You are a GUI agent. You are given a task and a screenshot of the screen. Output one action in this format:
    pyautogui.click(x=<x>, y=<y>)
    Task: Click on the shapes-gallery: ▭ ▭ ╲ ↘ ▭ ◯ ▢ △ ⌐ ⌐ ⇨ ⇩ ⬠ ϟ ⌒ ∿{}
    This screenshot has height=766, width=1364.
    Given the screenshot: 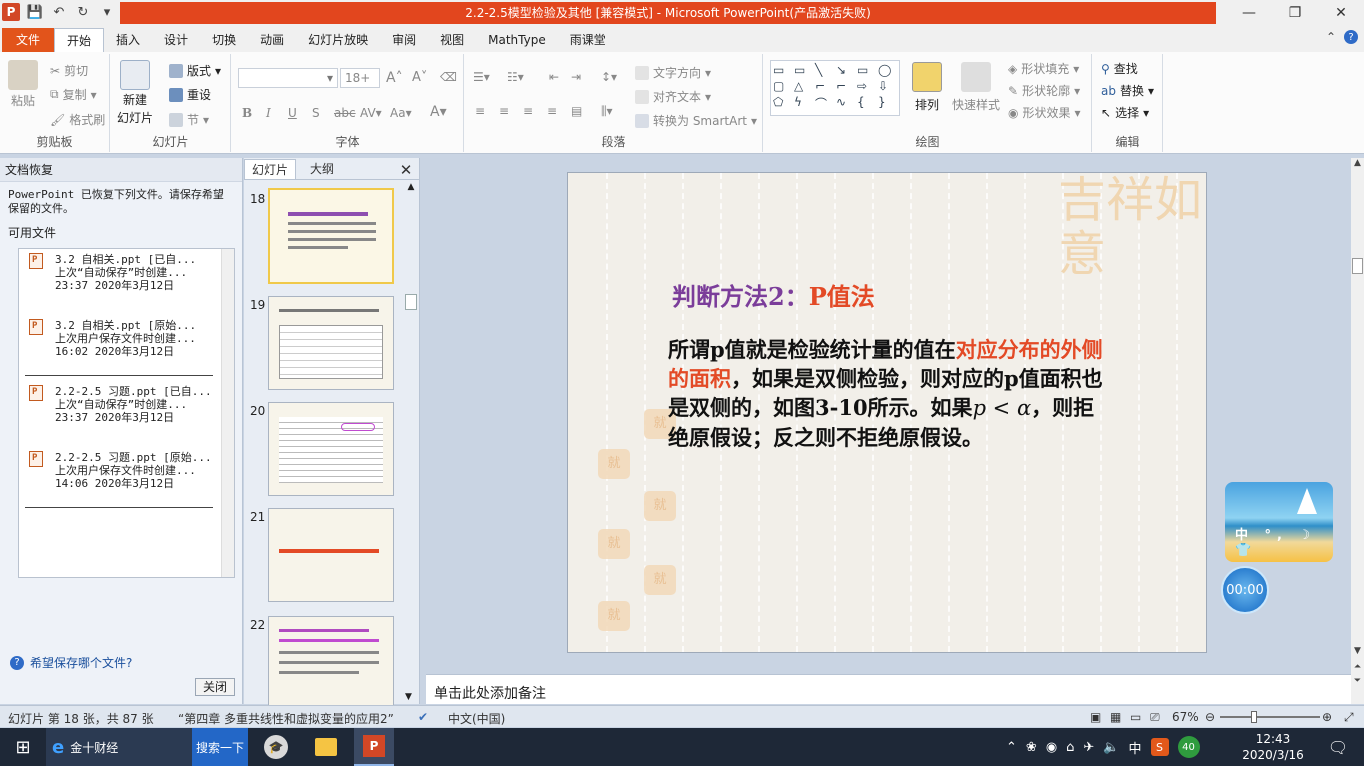 What is the action you would take?
    pyautogui.click(x=835, y=88)
    